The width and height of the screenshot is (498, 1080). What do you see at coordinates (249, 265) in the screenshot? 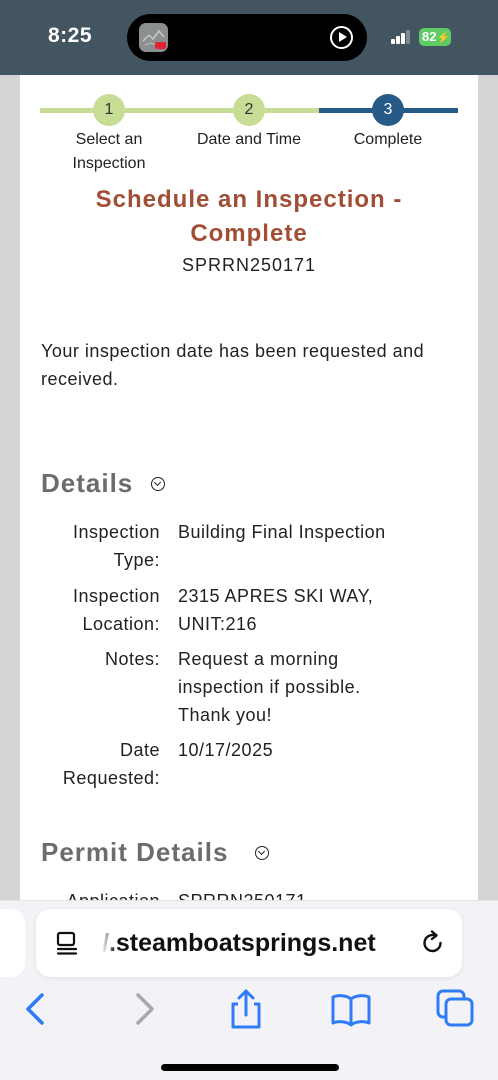
I see `record-id: SPRRN250171` at bounding box center [249, 265].